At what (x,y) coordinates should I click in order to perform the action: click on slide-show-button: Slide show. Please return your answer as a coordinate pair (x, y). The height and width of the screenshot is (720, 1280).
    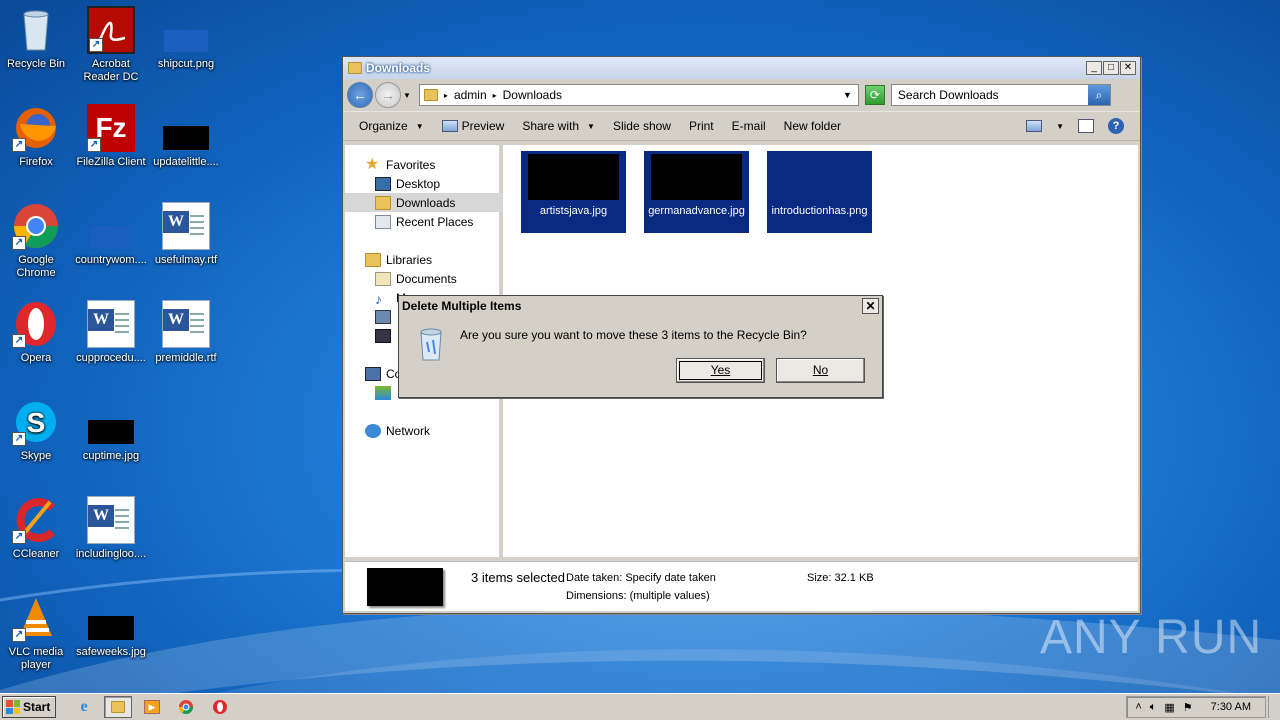
    Looking at the image, I should click on (642, 126).